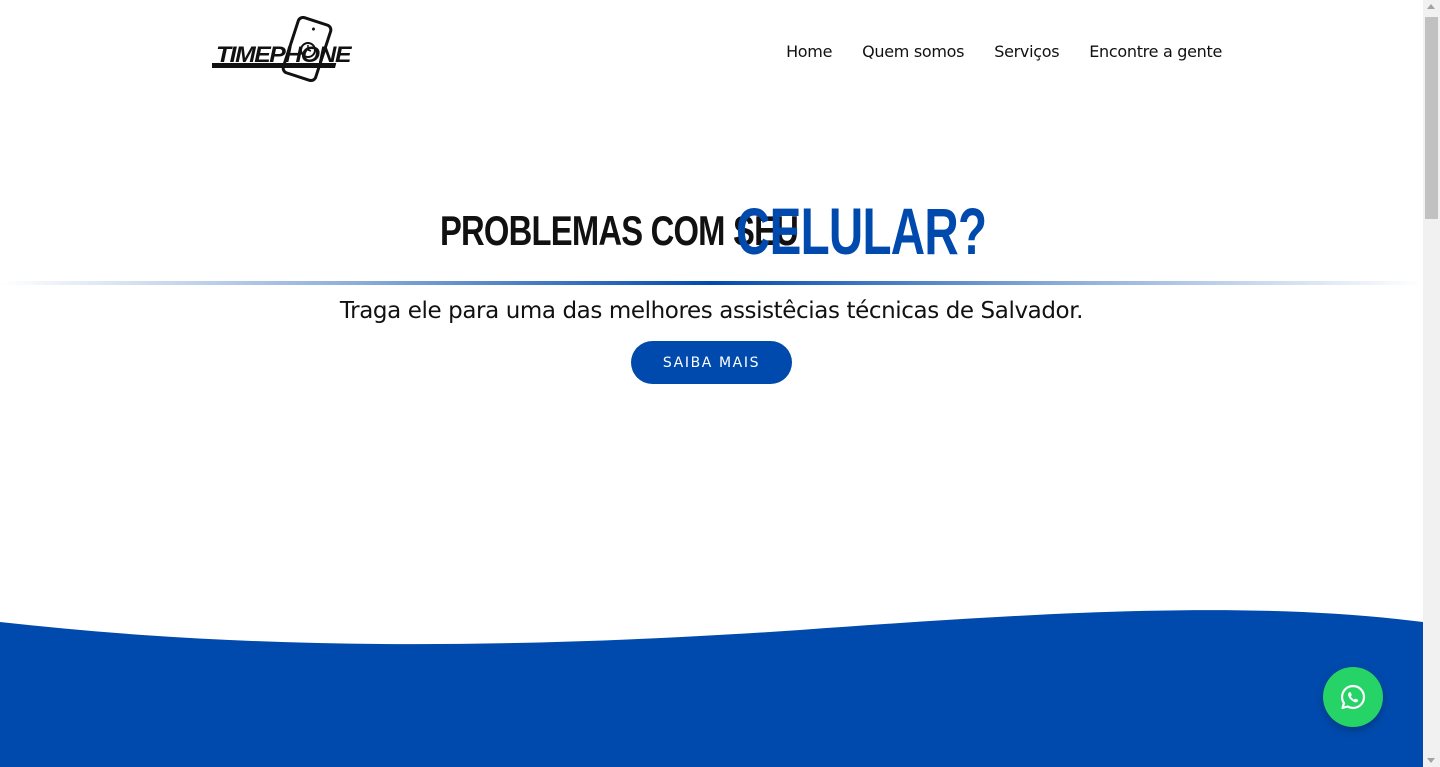 This screenshot has height=767, width=1440. I want to click on scroll-down-arrow-icon, so click(1431, 760).